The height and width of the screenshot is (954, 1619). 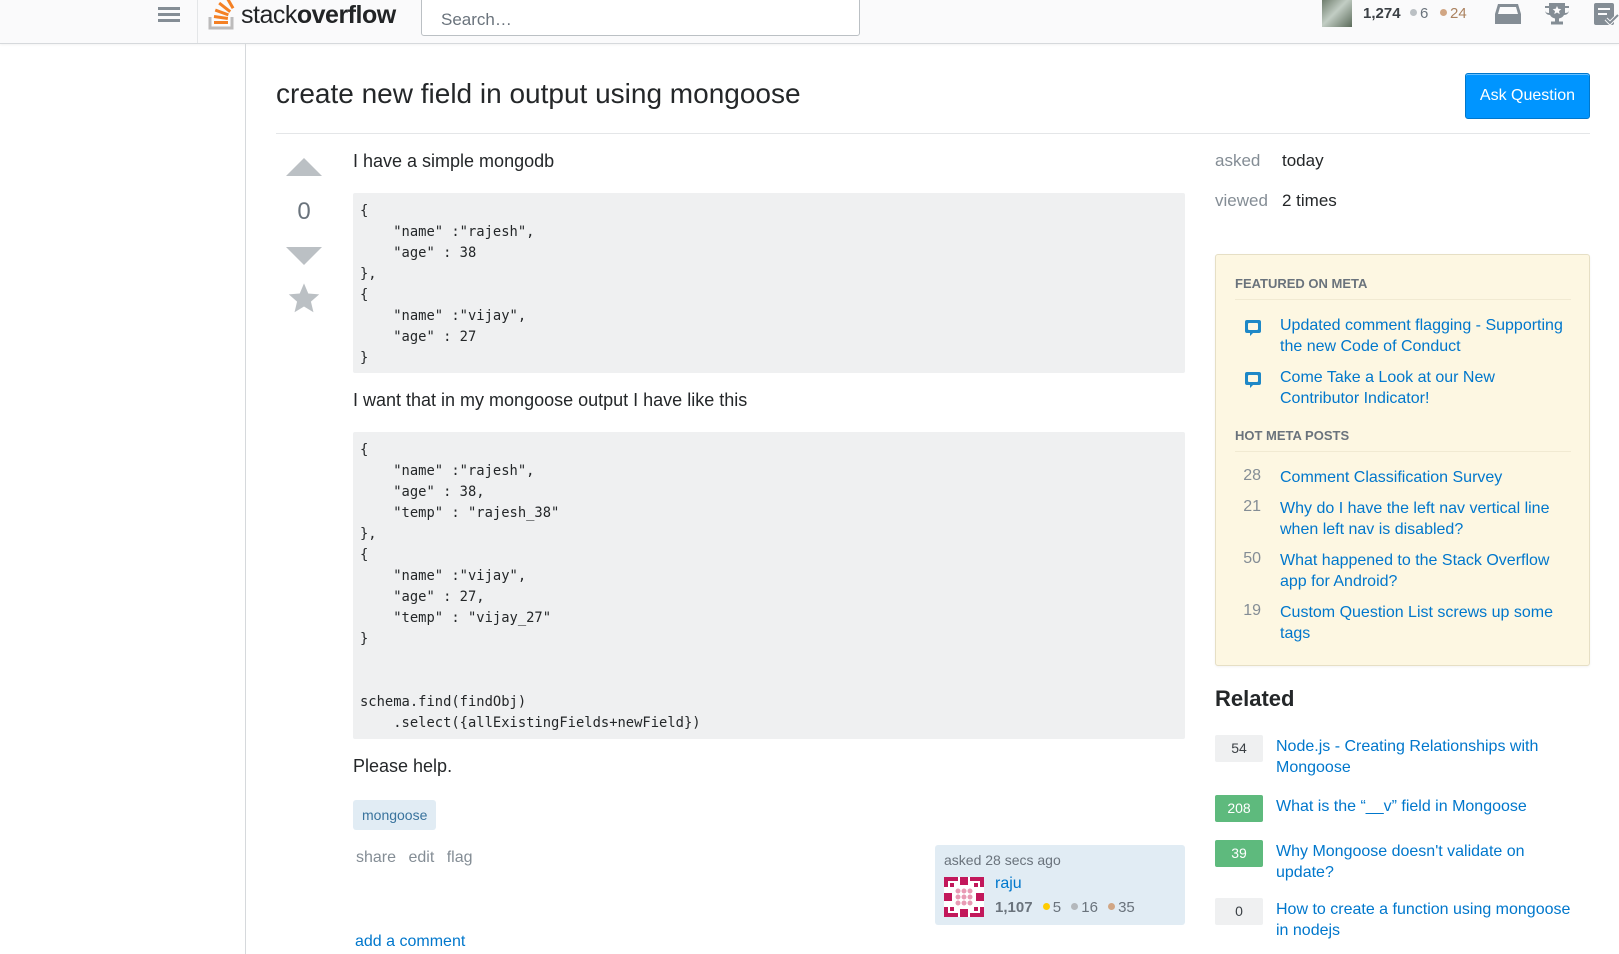 I want to click on inbox-icon, so click(x=1508, y=14).